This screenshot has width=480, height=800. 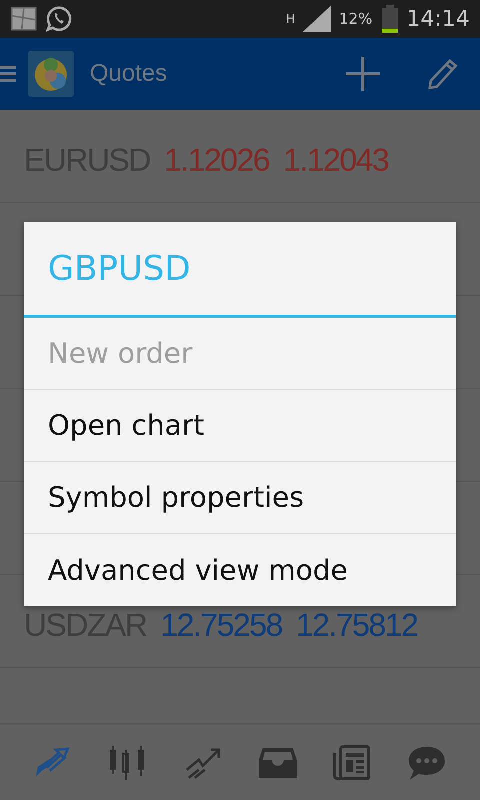 What do you see at coordinates (443, 74) in the screenshot?
I see `edit-icon` at bounding box center [443, 74].